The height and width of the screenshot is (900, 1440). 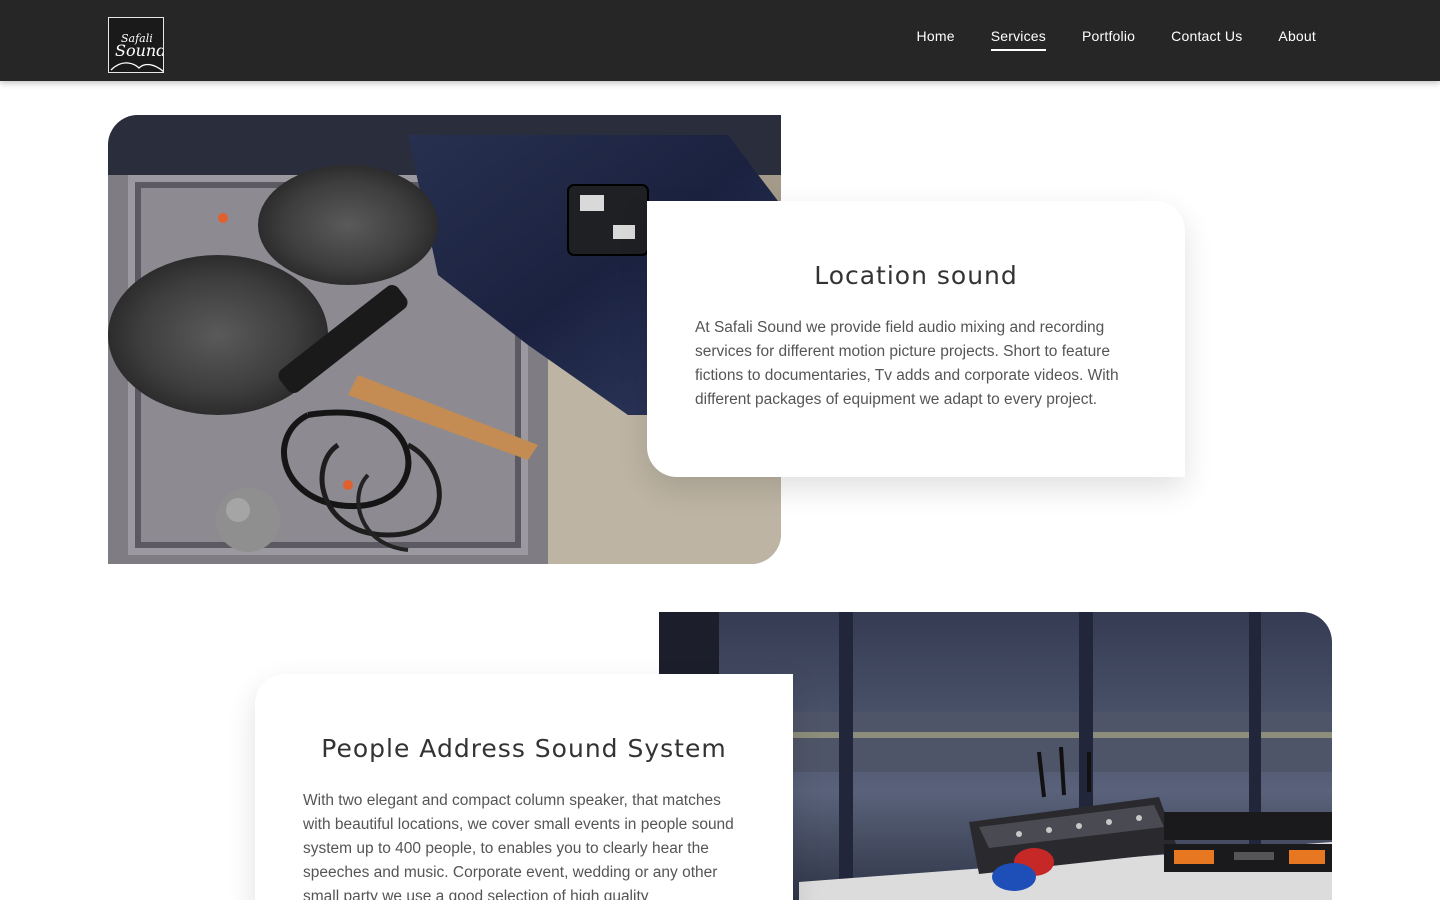 I want to click on svg-text: Sound, so click(x=139, y=50).